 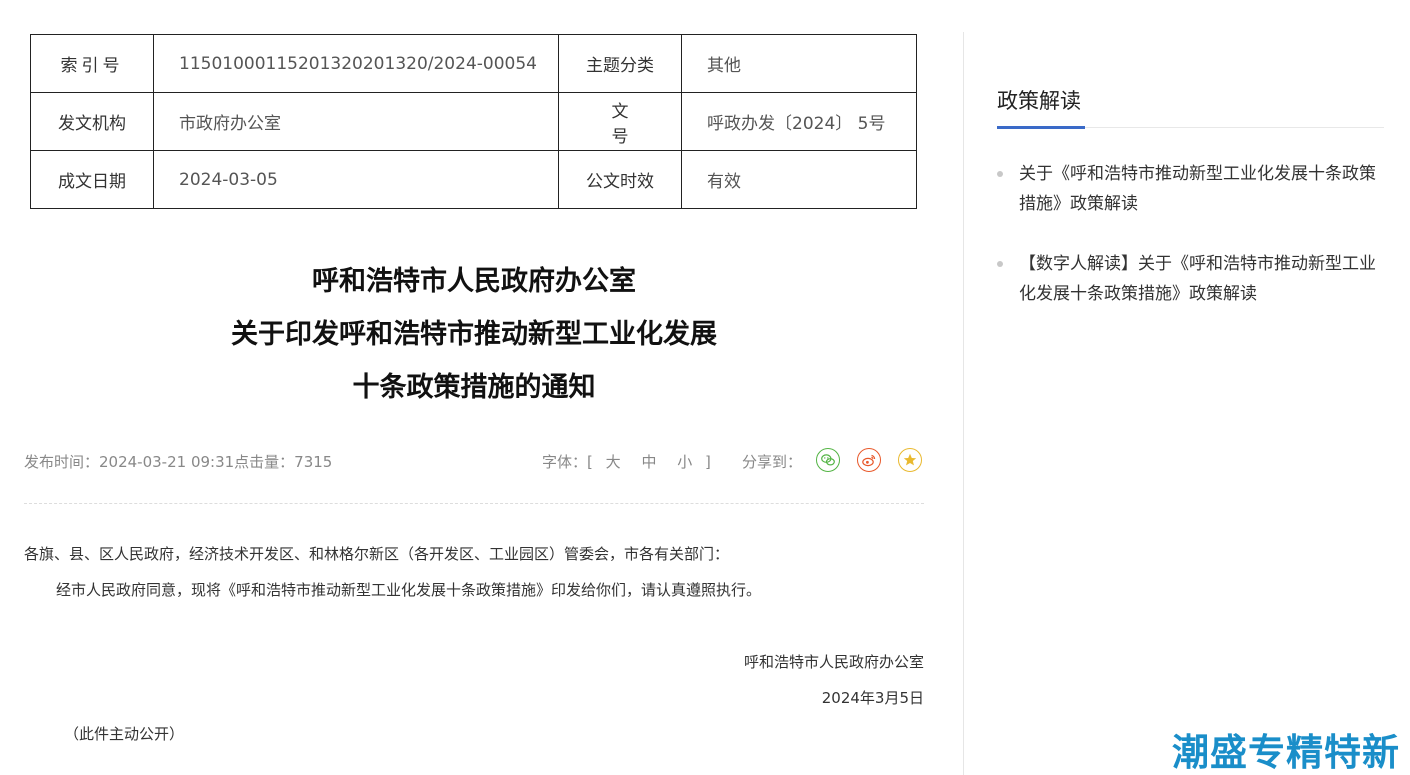 What do you see at coordinates (474, 503) in the screenshot?
I see `dashed-divider` at bounding box center [474, 503].